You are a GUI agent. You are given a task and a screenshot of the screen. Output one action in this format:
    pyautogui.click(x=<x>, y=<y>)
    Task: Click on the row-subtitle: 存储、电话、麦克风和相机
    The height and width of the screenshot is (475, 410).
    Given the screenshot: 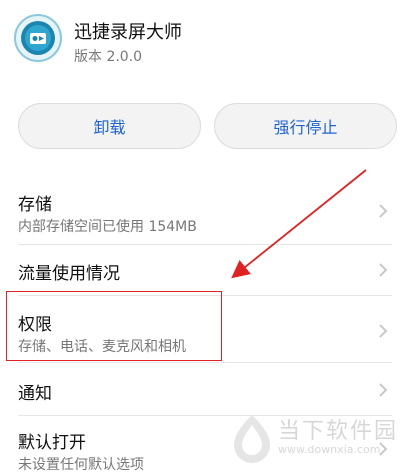 What is the action you would take?
    pyautogui.click(x=102, y=347)
    